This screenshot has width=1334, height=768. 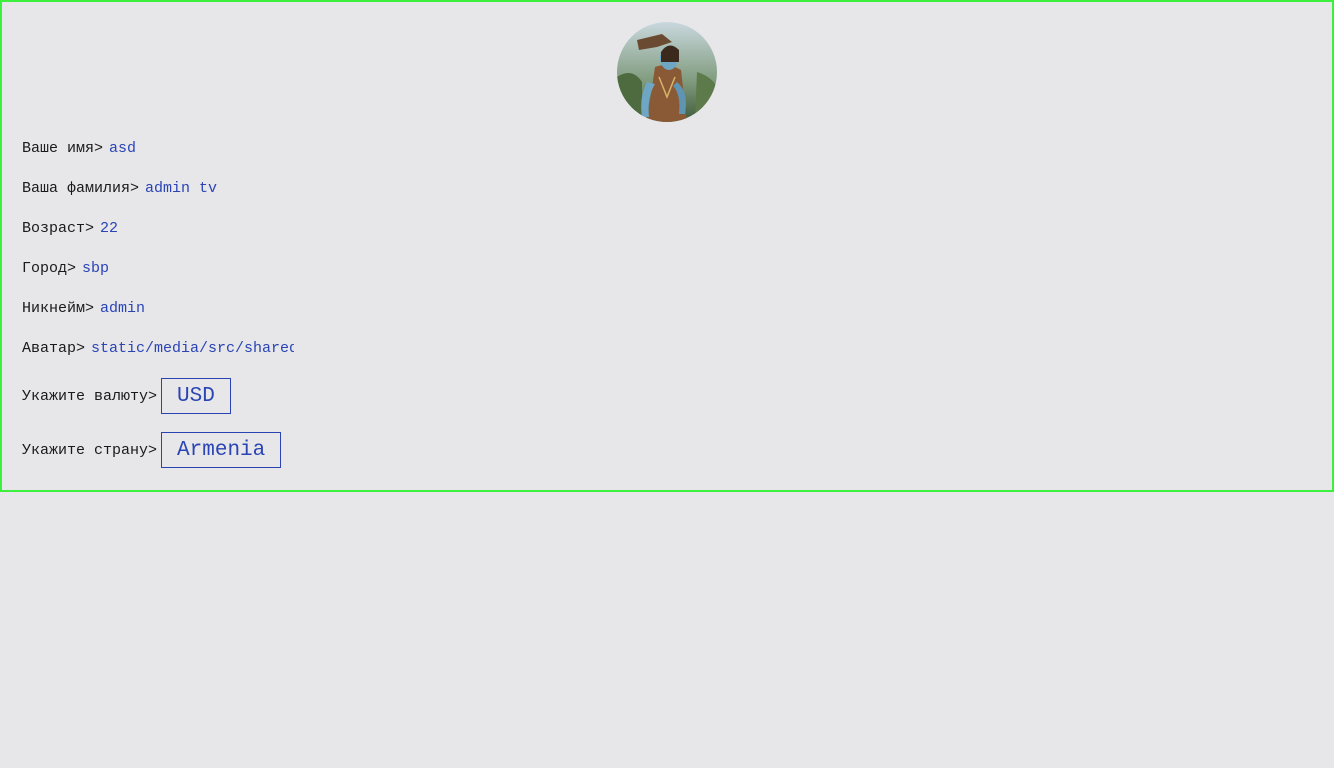 I want to click on city-row: Город>, so click(x=142, y=268).